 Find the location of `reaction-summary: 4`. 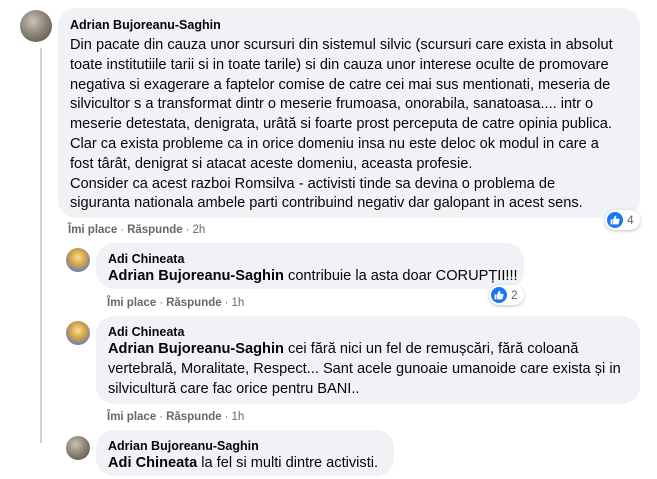

reaction-summary: 4 is located at coordinates (622, 220).